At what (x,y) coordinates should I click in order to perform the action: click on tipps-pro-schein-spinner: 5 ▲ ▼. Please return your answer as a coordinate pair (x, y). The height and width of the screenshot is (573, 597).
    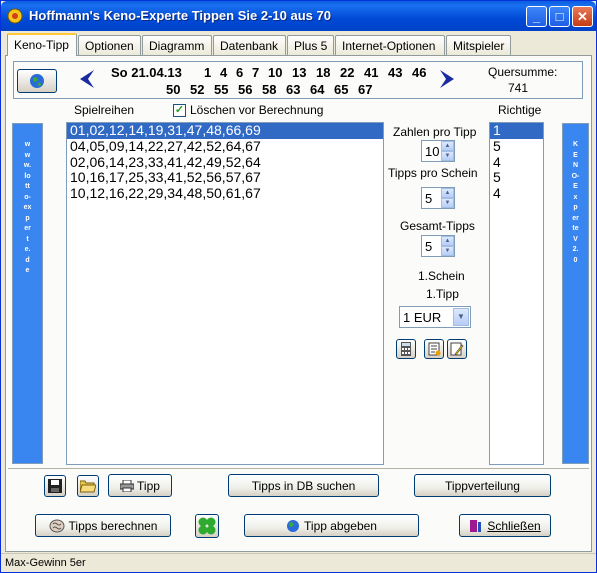
    Looking at the image, I should click on (438, 198).